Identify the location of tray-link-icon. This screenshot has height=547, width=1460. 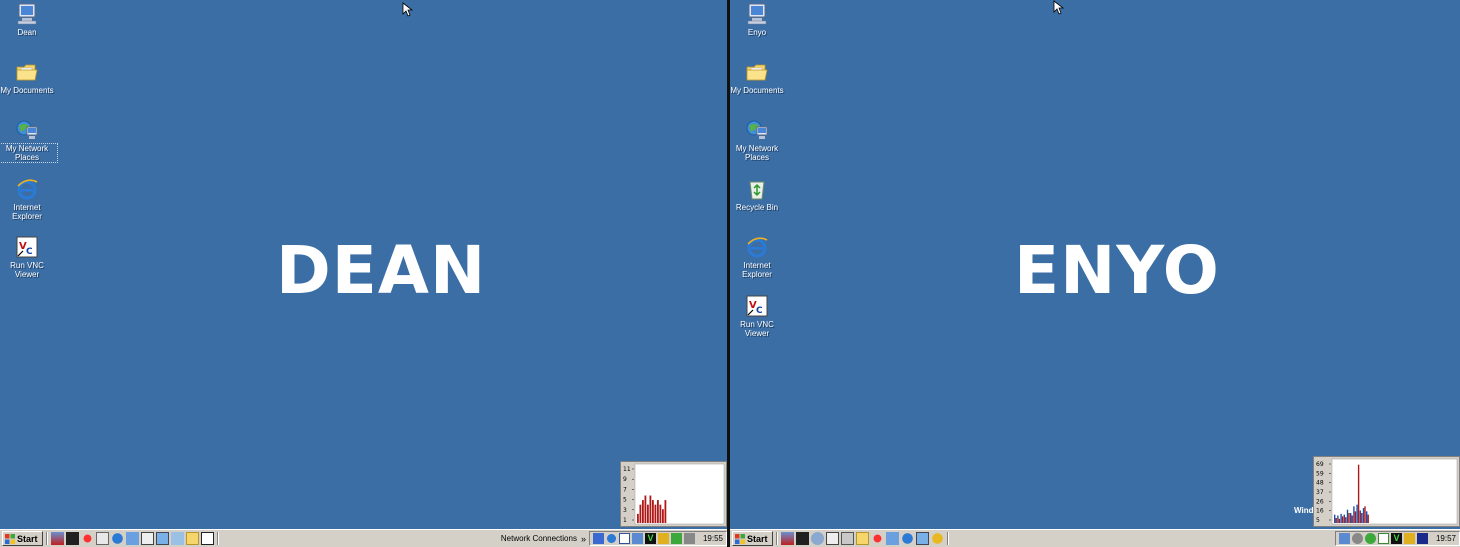
(1370, 538).